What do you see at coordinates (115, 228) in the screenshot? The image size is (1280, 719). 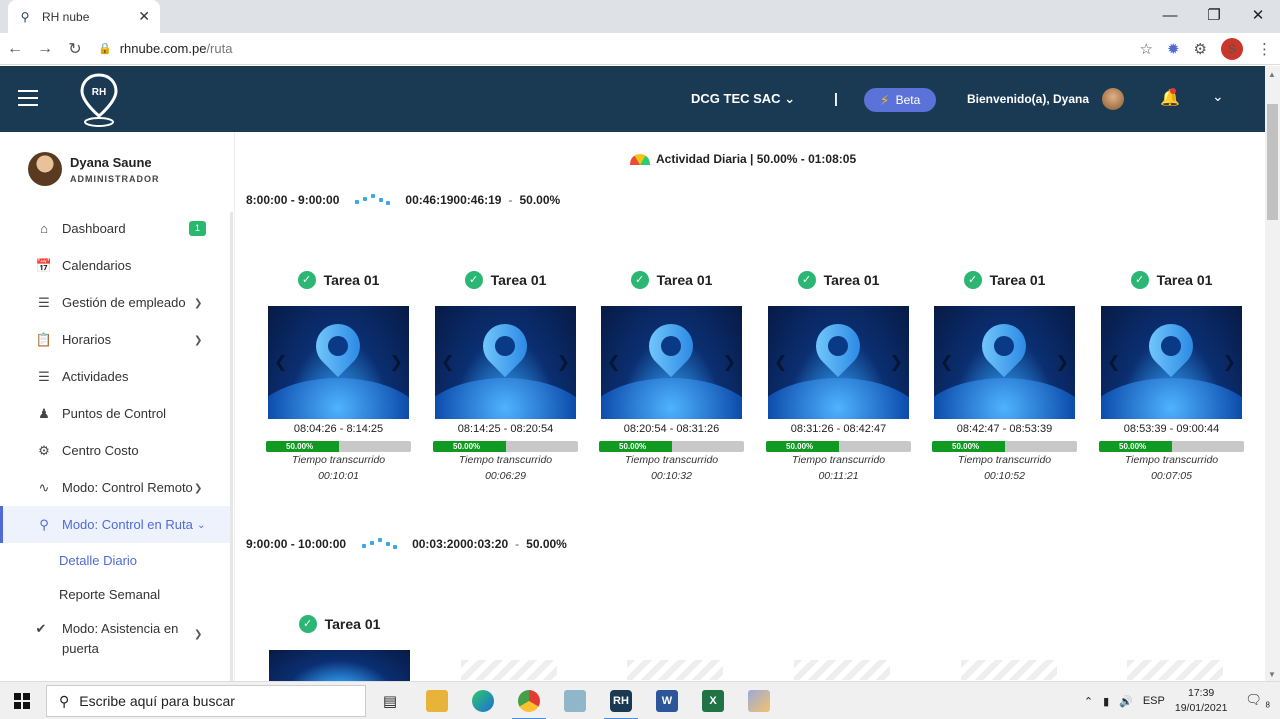 I see `sidebar-item-dashboard: ⌂ Dashboard 1` at bounding box center [115, 228].